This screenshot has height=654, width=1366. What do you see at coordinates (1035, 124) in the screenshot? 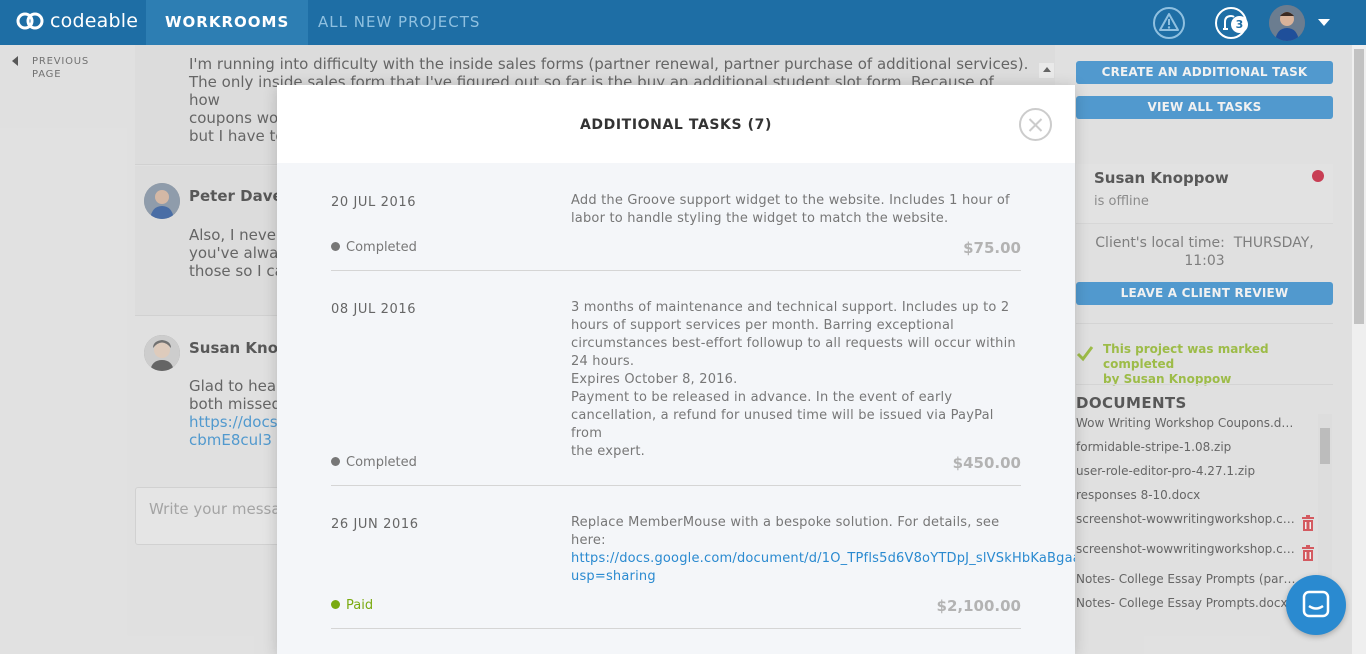
I see `close-icon` at bounding box center [1035, 124].